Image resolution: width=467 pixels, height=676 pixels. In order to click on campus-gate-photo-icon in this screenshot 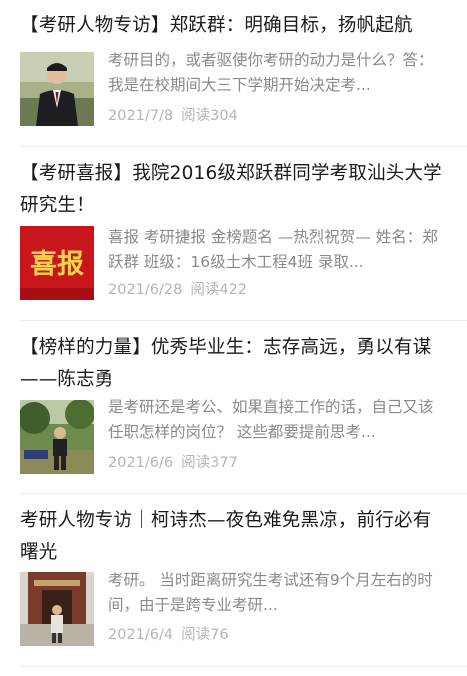, I will do `click(57, 609)`.